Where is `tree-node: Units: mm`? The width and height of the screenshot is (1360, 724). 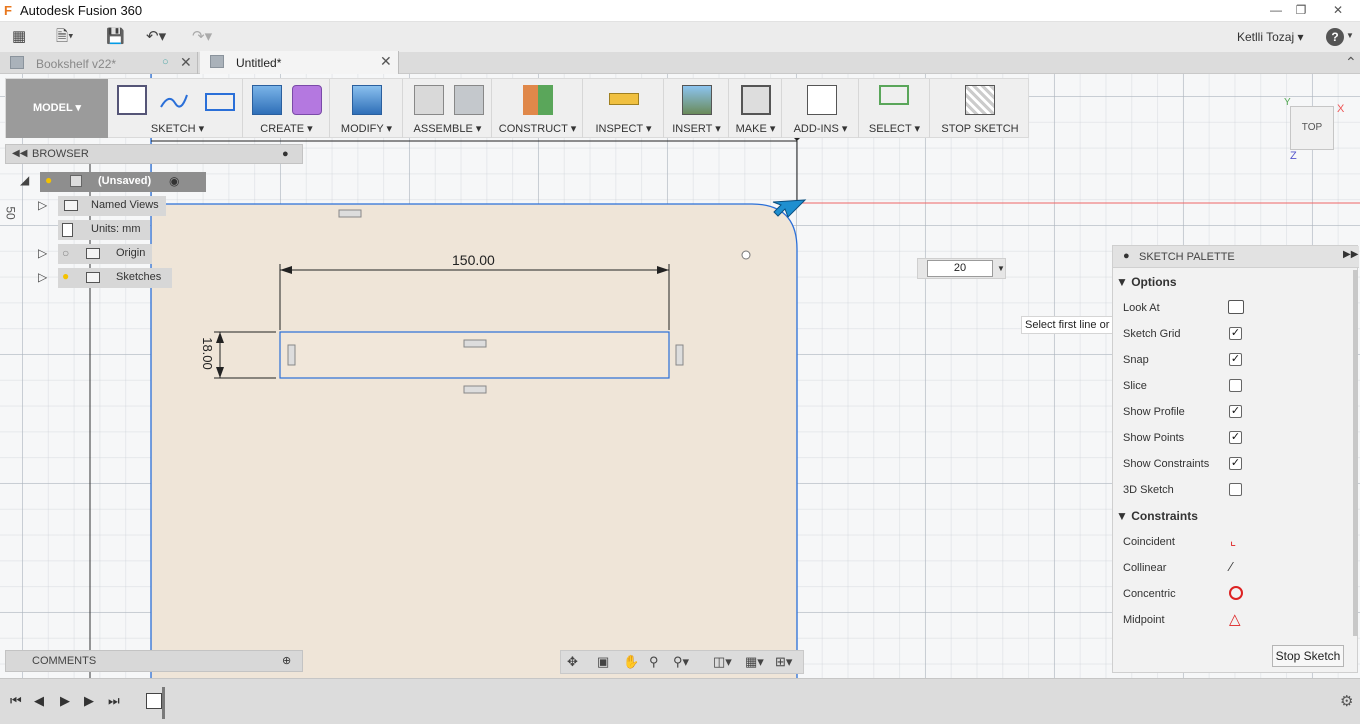
tree-node: Units: mm is located at coordinates (104, 230).